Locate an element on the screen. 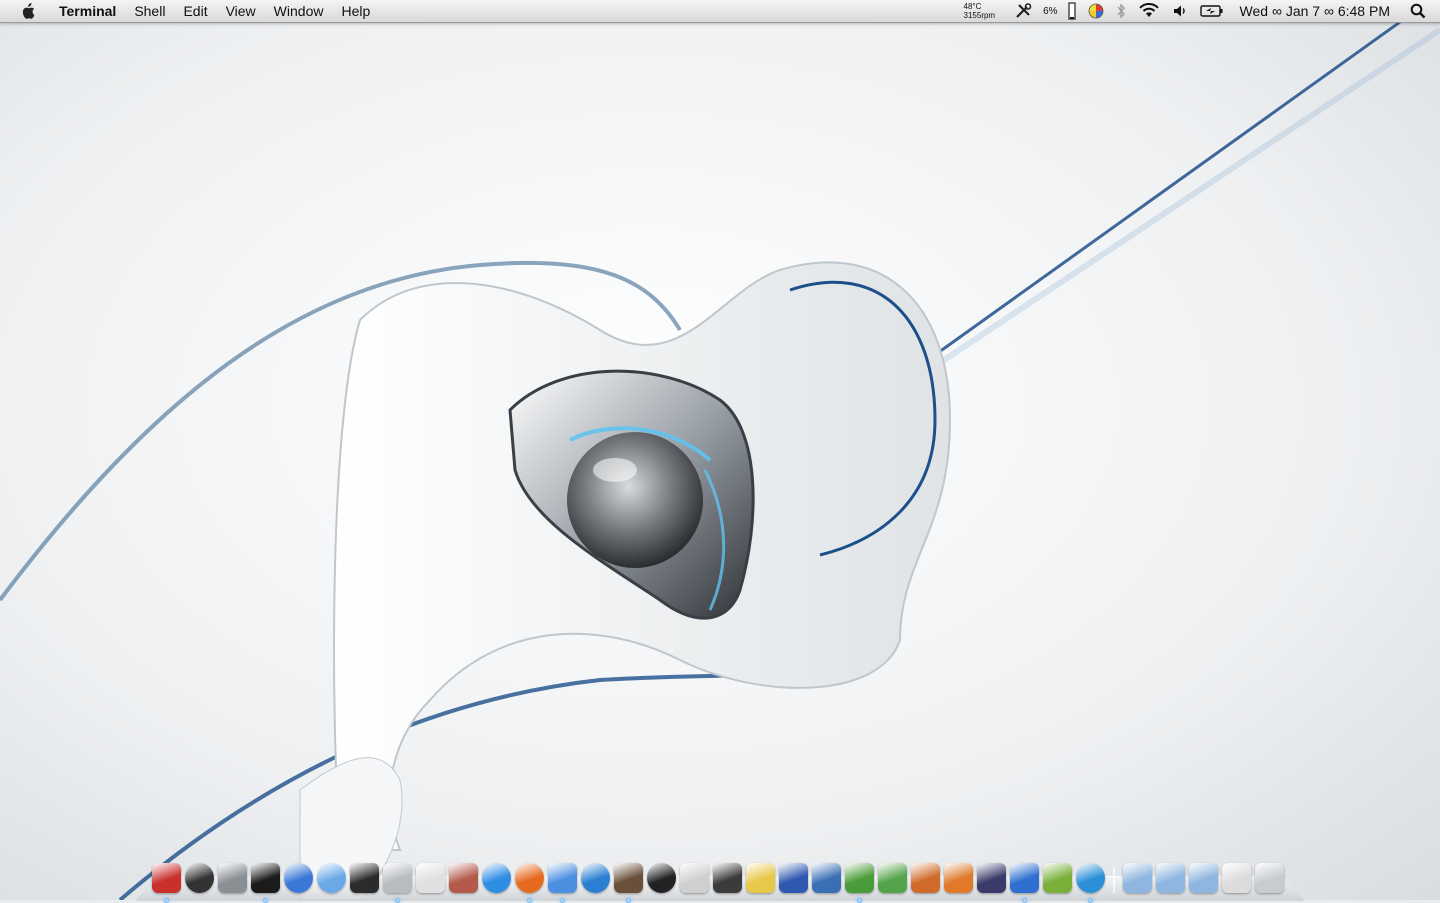 The image size is (1440, 903). menu-bar-left: Terminal Shell Edit View Window Help is located at coordinates (189, 11).